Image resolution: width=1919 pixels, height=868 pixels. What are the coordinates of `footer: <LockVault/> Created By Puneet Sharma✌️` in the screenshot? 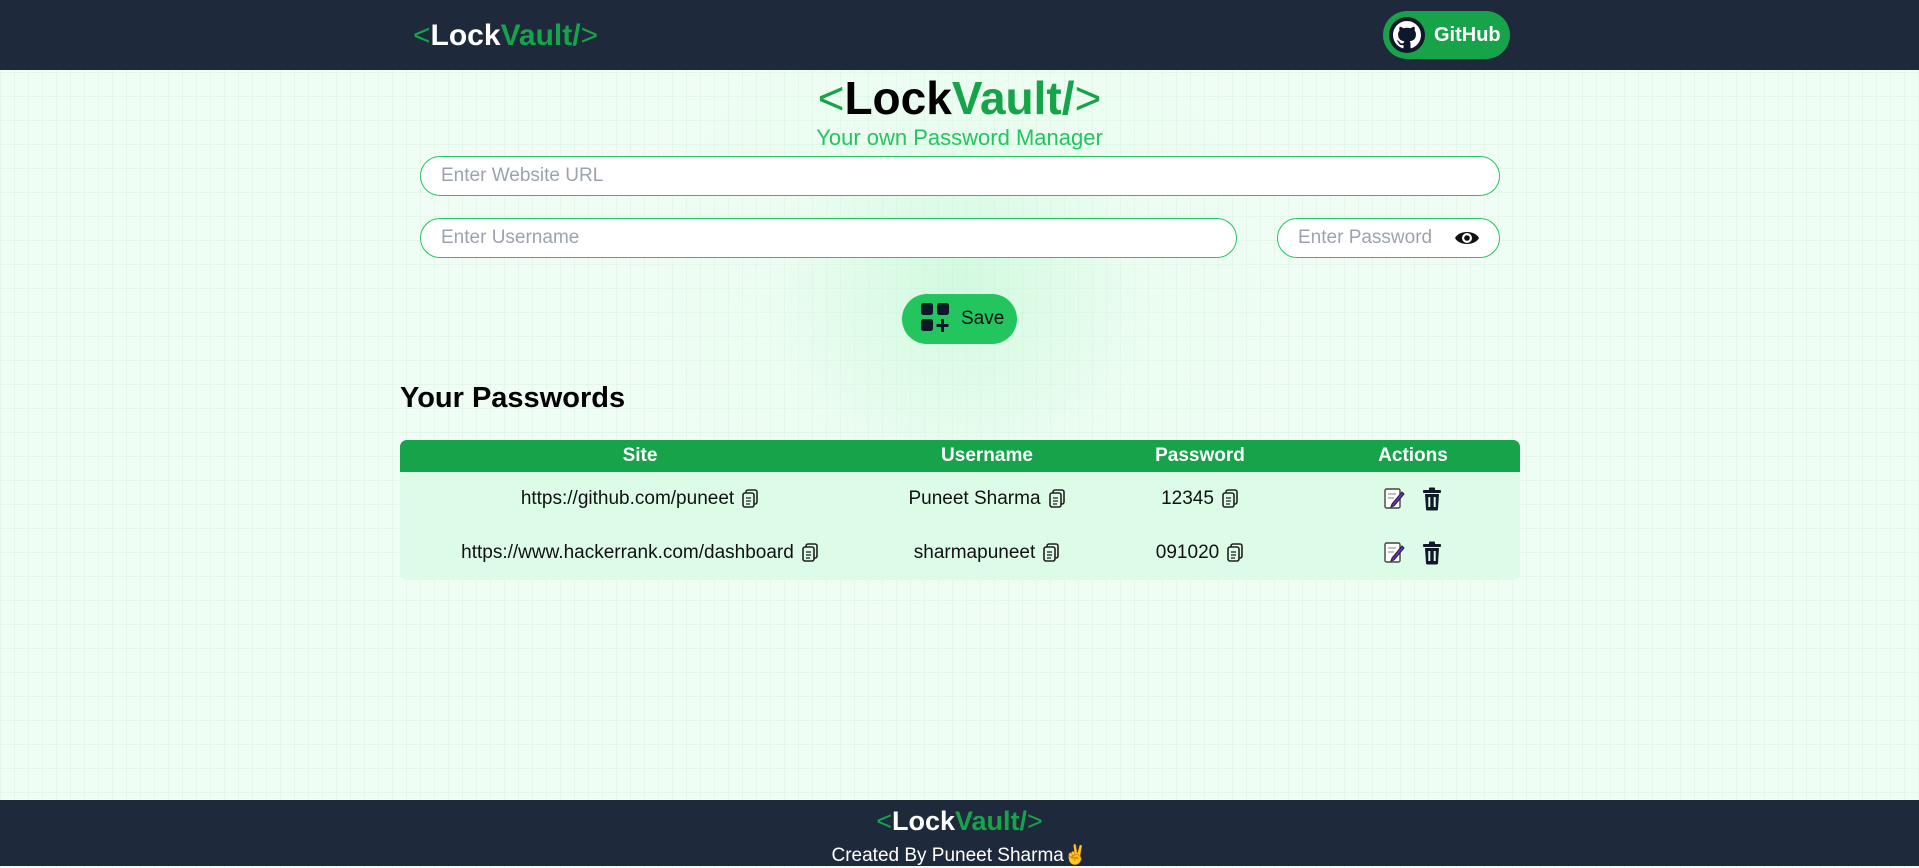 It's located at (959, 833).